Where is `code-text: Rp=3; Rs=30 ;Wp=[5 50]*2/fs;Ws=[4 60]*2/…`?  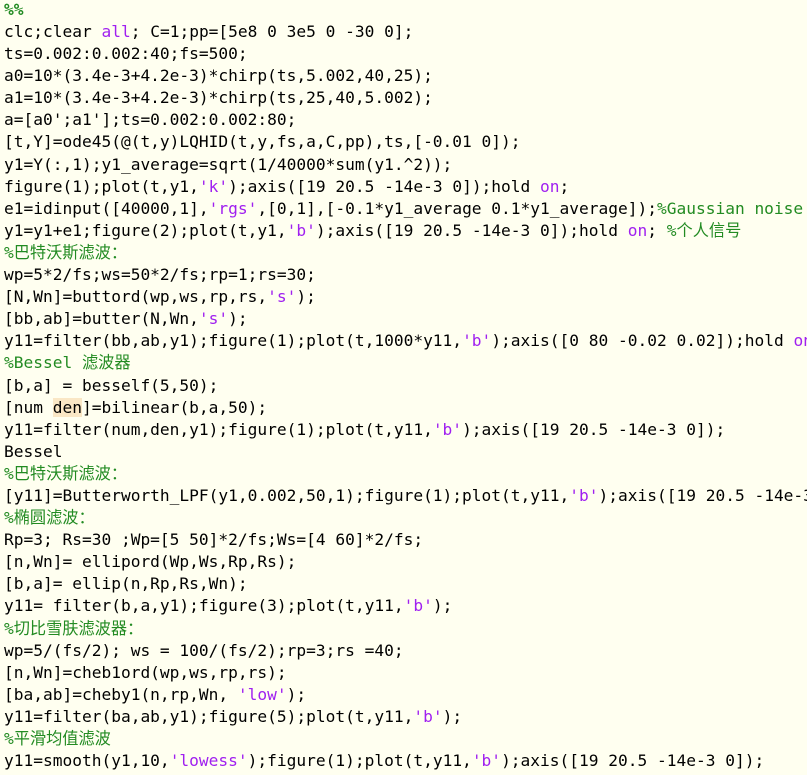 code-text: Rp=3; Rs=30 ;Wp=[5 50]*2/fs;Ws=[4 60]*2/… is located at coordinates (214, 540).